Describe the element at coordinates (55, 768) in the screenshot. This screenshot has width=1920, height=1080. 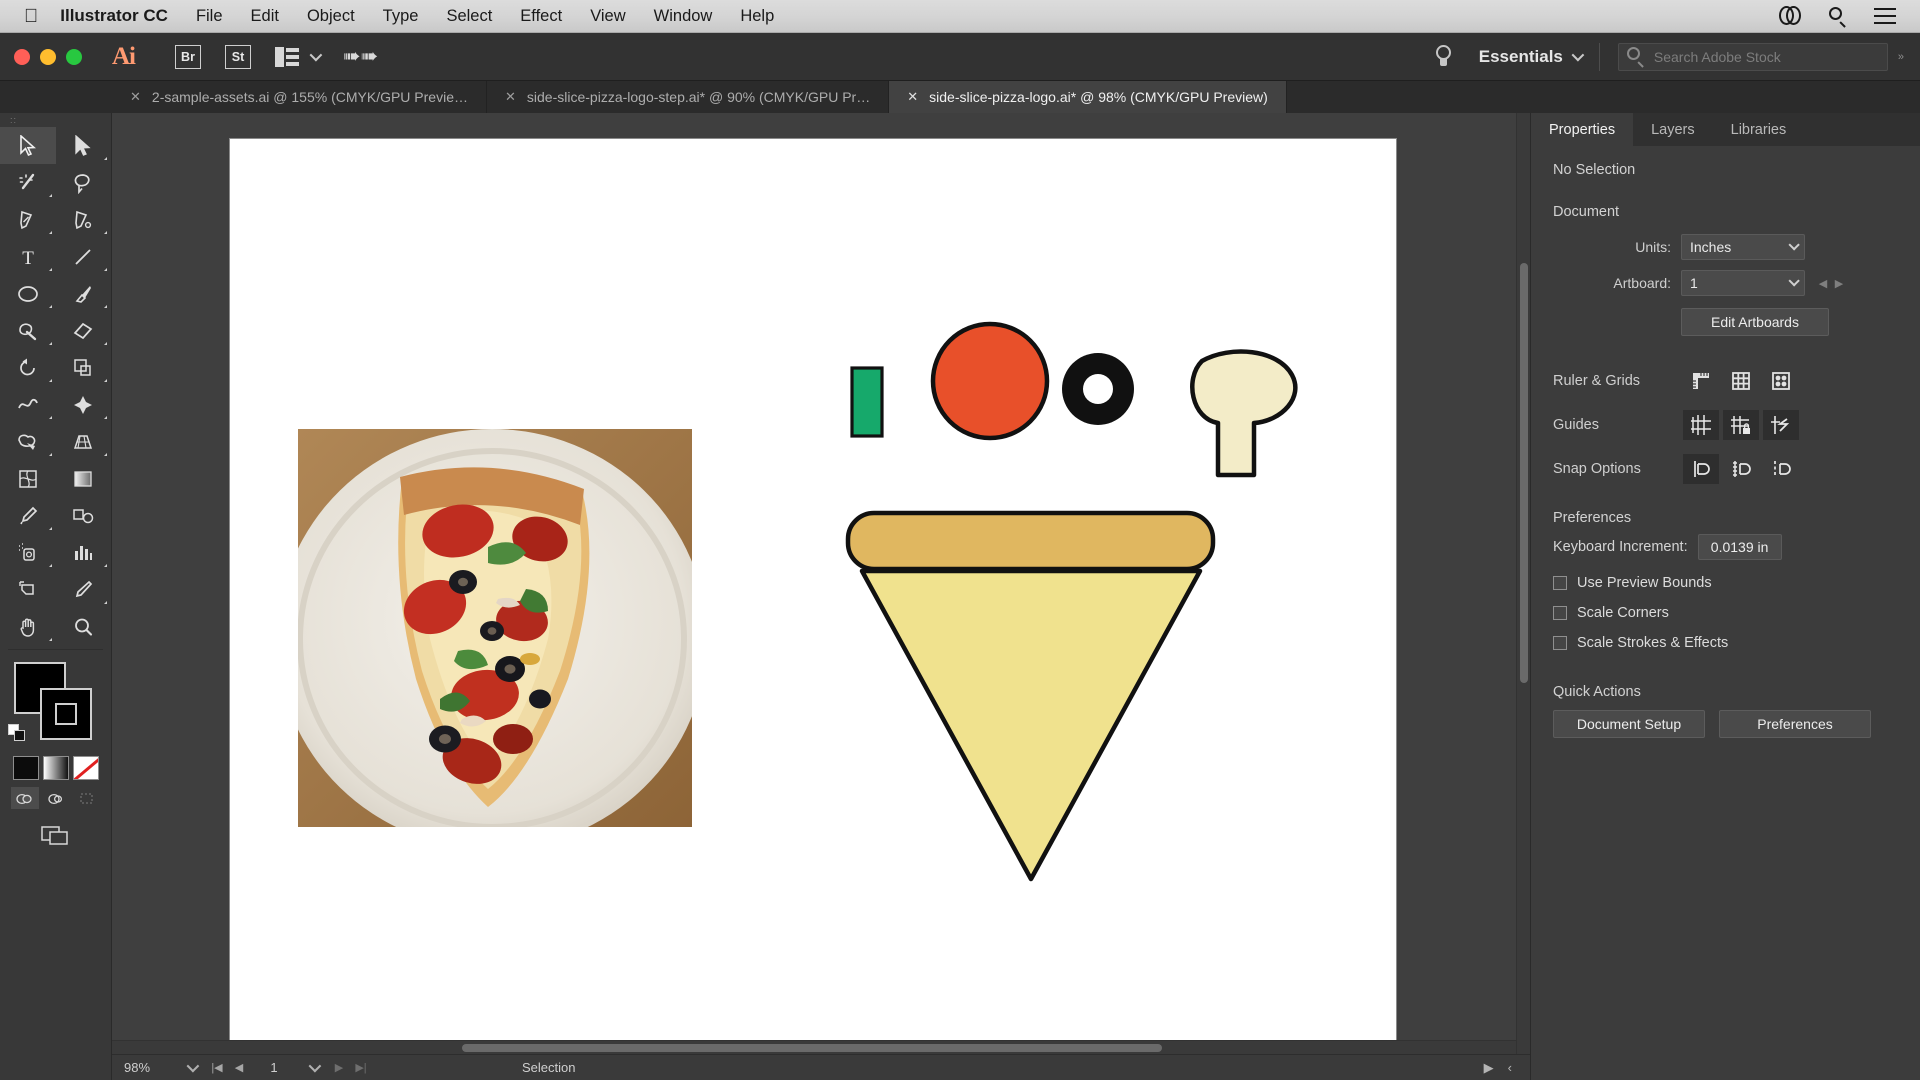
I see `gradient-mode-icon` at that location.